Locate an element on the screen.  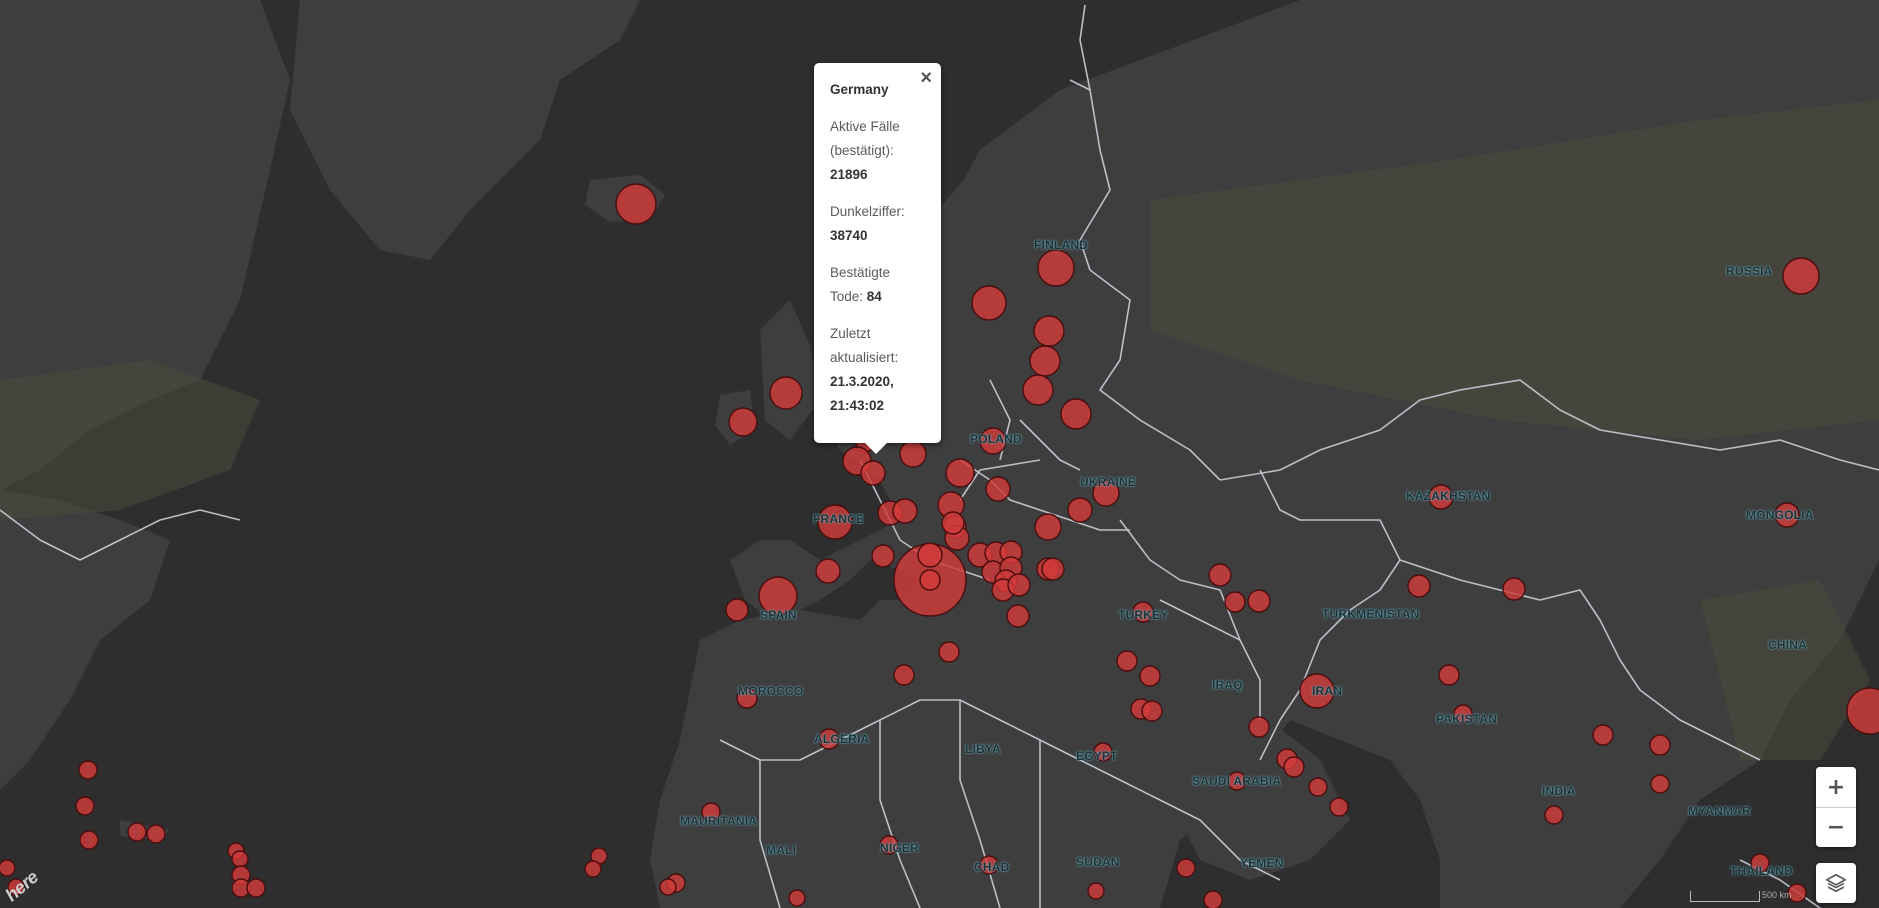
close-icon: × is located at coordinates (926, 78).